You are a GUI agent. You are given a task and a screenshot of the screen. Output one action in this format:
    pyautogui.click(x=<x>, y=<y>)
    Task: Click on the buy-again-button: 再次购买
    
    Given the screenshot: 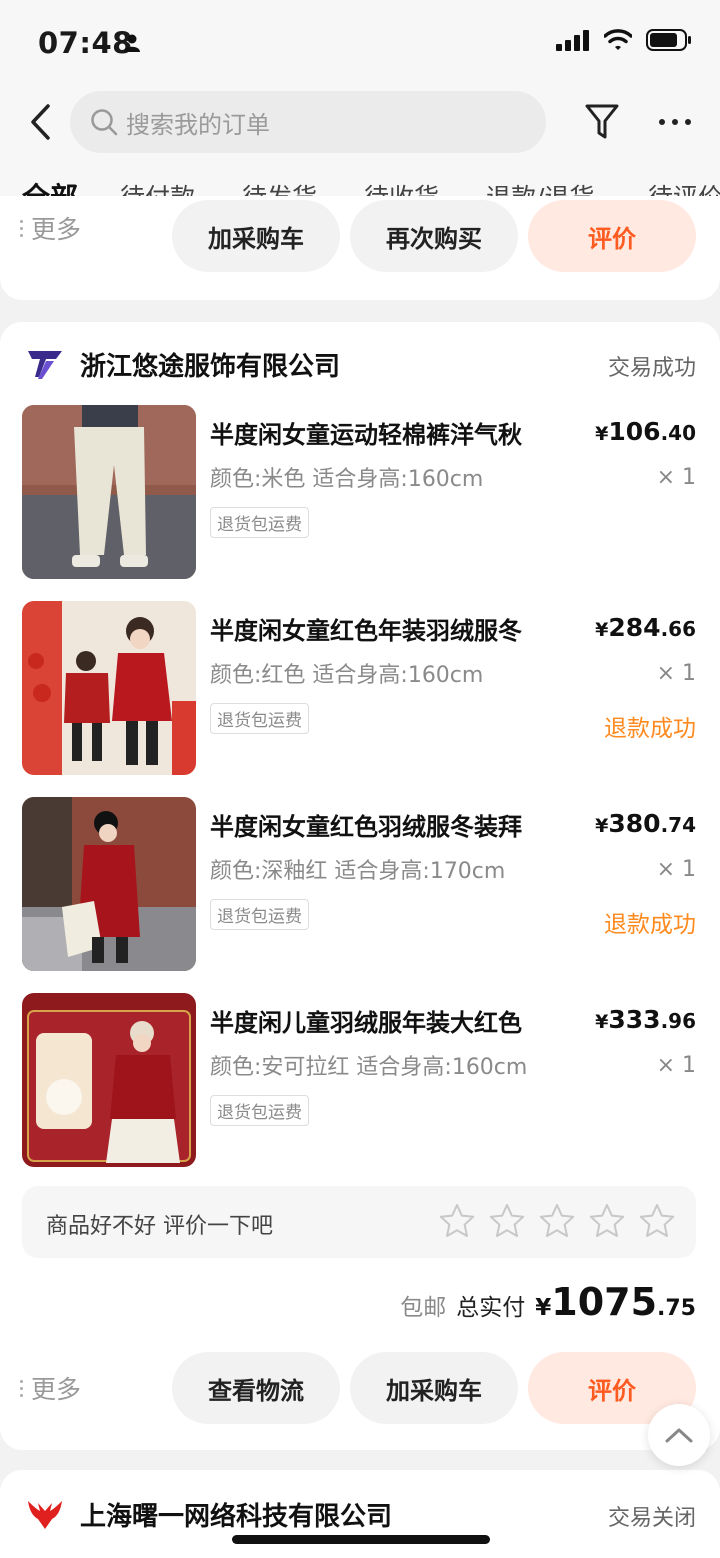 What is the action you would take?
    pyautogui.click(x=434, y=236)
    